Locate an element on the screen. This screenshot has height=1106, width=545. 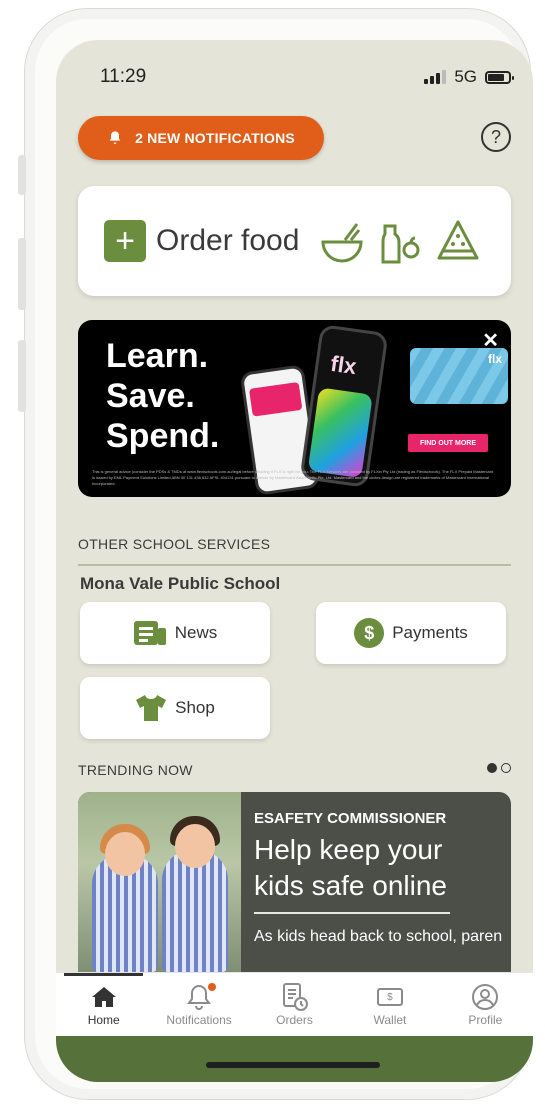
order-food-card: + Order food is located at coordinates (294, 241).